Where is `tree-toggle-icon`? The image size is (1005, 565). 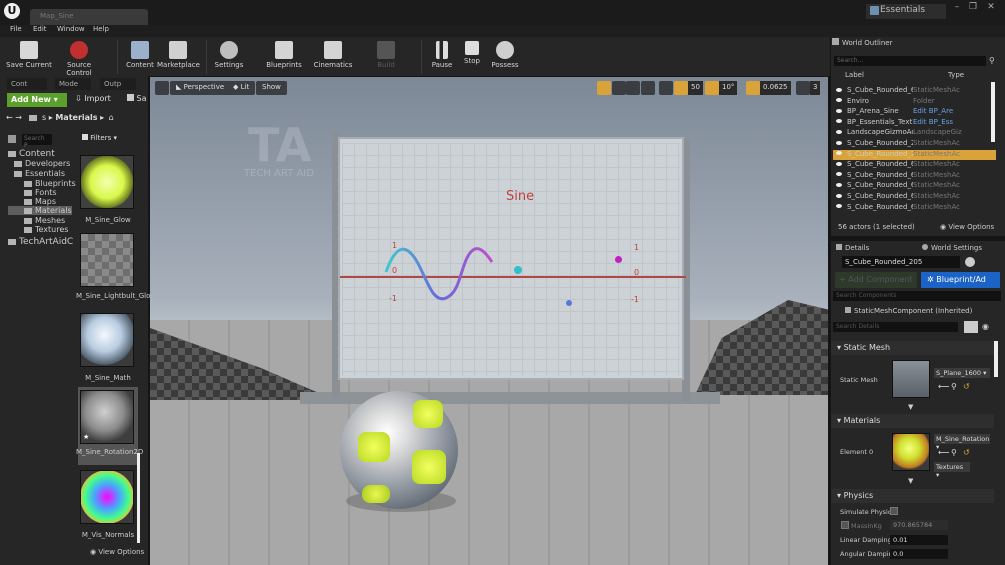
tree-toggle-icon is located at coordinates (12, 139).